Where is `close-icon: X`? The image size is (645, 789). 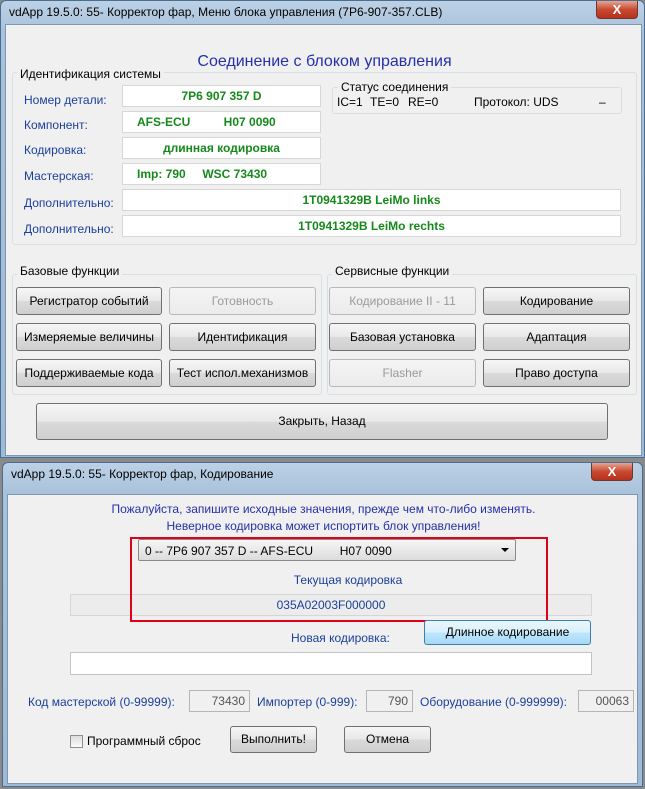 close-icon: X is located at coordinates (617, 10).